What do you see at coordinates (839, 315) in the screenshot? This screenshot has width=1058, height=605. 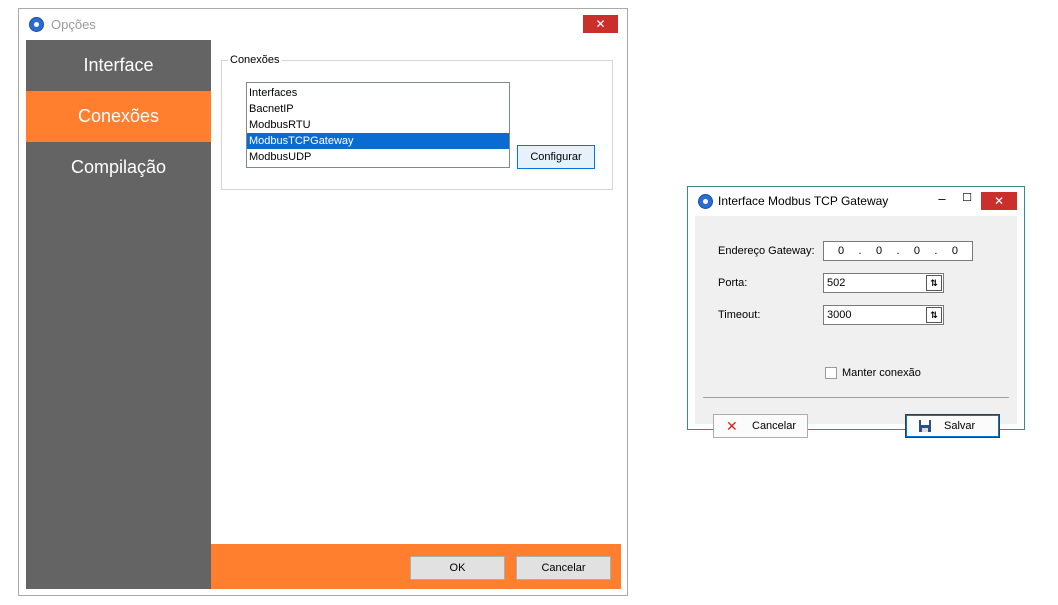 I see `timeout-value: 3000` at bounding box center [839, 315].